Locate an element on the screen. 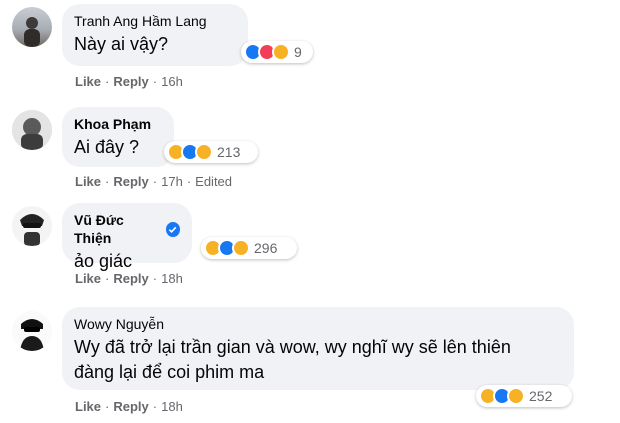 The image size is (620, 423). reaction-summary: 296 is located at coordinates (249, 248).